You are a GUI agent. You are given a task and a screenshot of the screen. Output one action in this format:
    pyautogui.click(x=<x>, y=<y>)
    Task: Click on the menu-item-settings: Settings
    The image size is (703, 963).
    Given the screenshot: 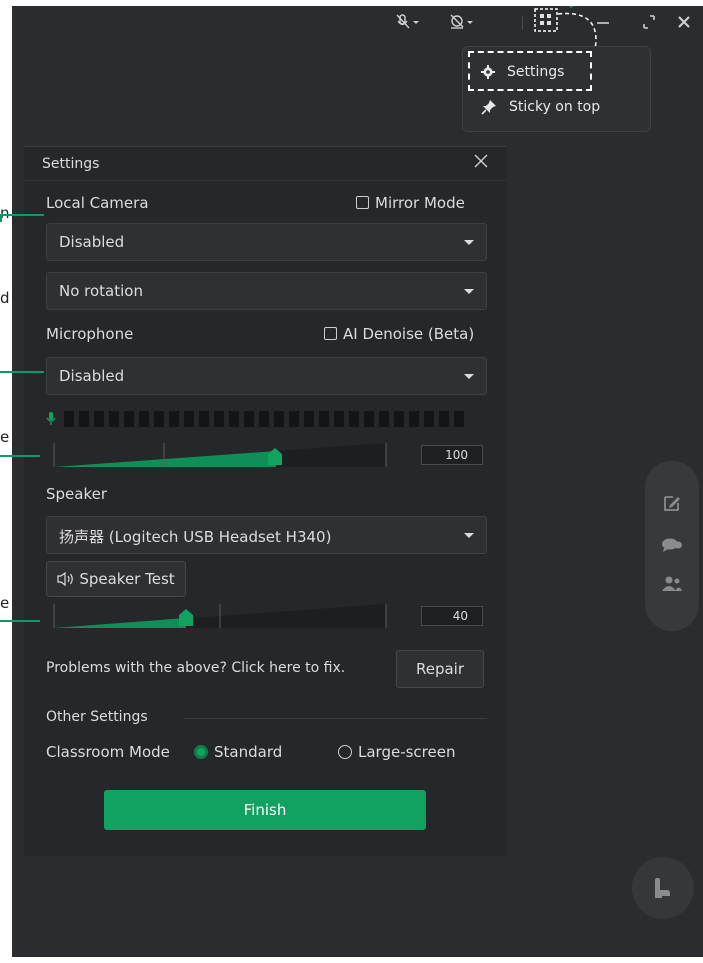 What is the action you would take?
    pyautogui.click(x=522, y=72)
    